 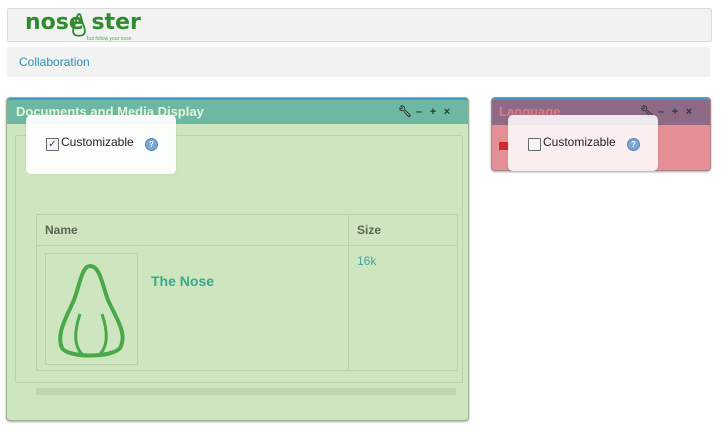 What do you see at coordinates (52, 144) in the screenshot?
I see `customizable-checkbox: ✓` at bounding box center [52, 144].